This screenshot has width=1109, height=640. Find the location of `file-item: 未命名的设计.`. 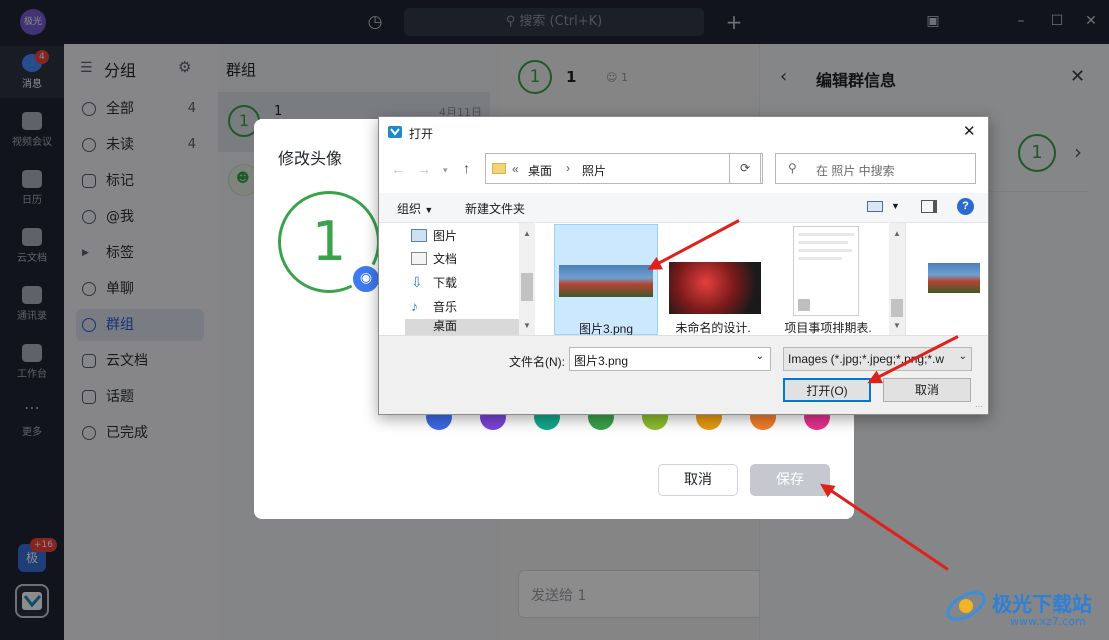

file-item: 未命名的设计. is located at coordinates (713, 279).